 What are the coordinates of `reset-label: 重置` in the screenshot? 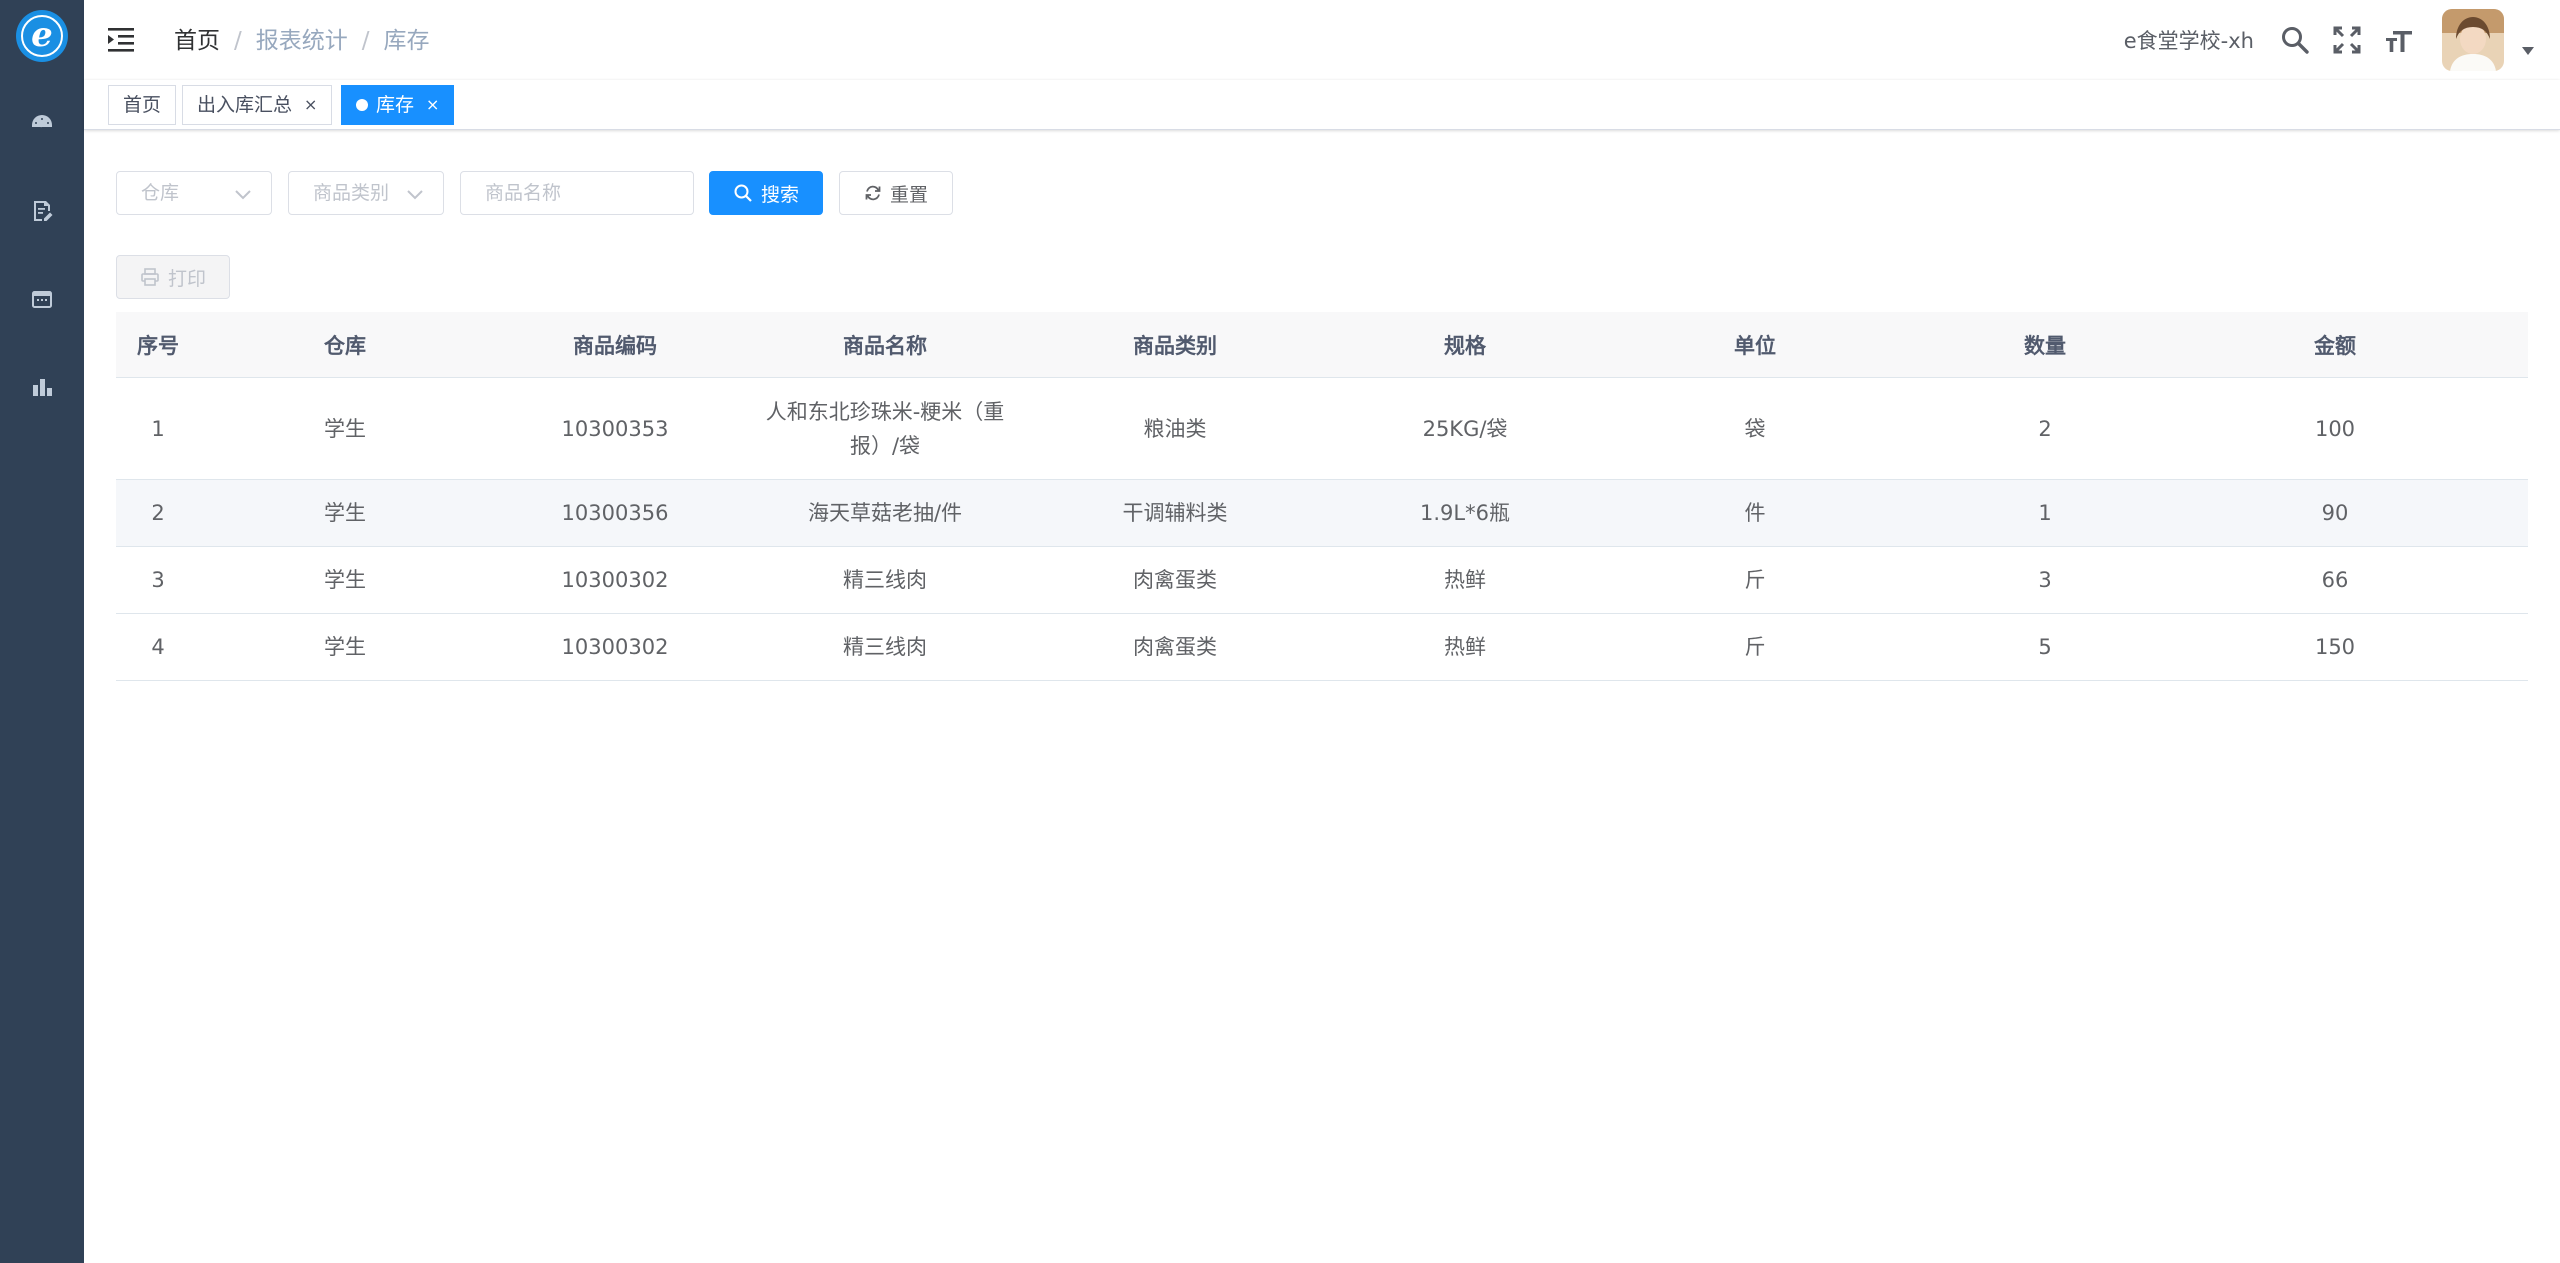 It's located at (908, 194).